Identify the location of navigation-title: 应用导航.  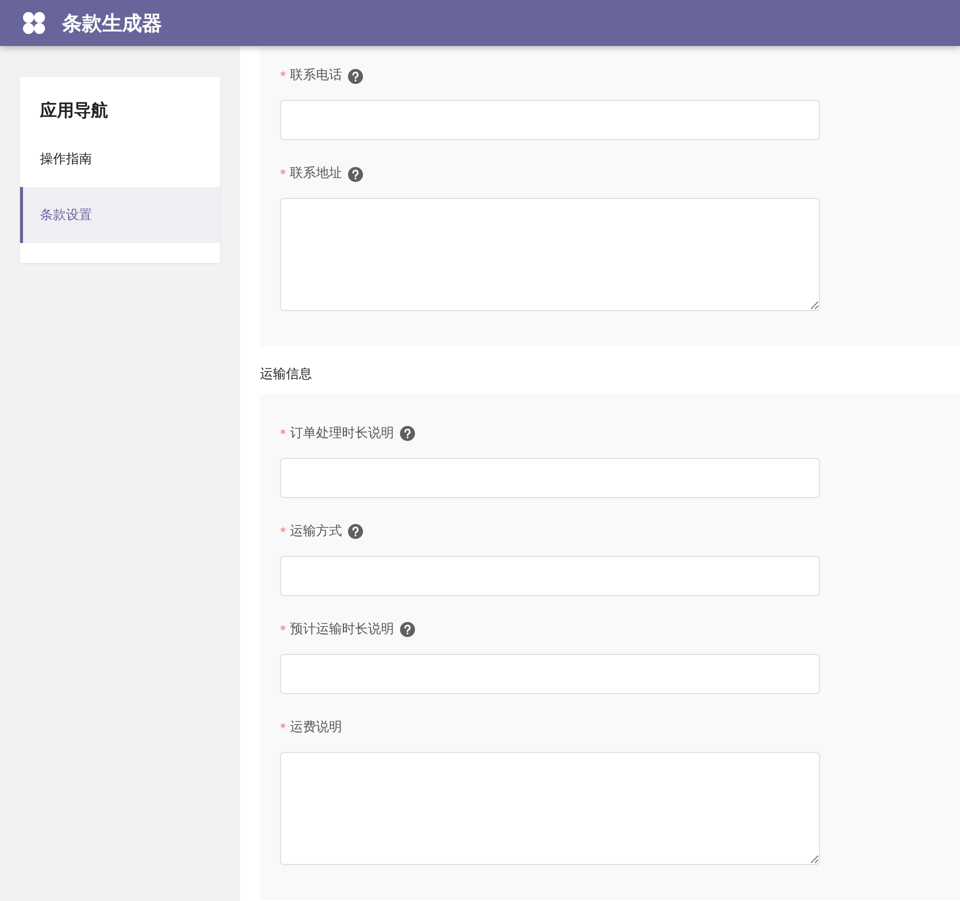
(73, 111).